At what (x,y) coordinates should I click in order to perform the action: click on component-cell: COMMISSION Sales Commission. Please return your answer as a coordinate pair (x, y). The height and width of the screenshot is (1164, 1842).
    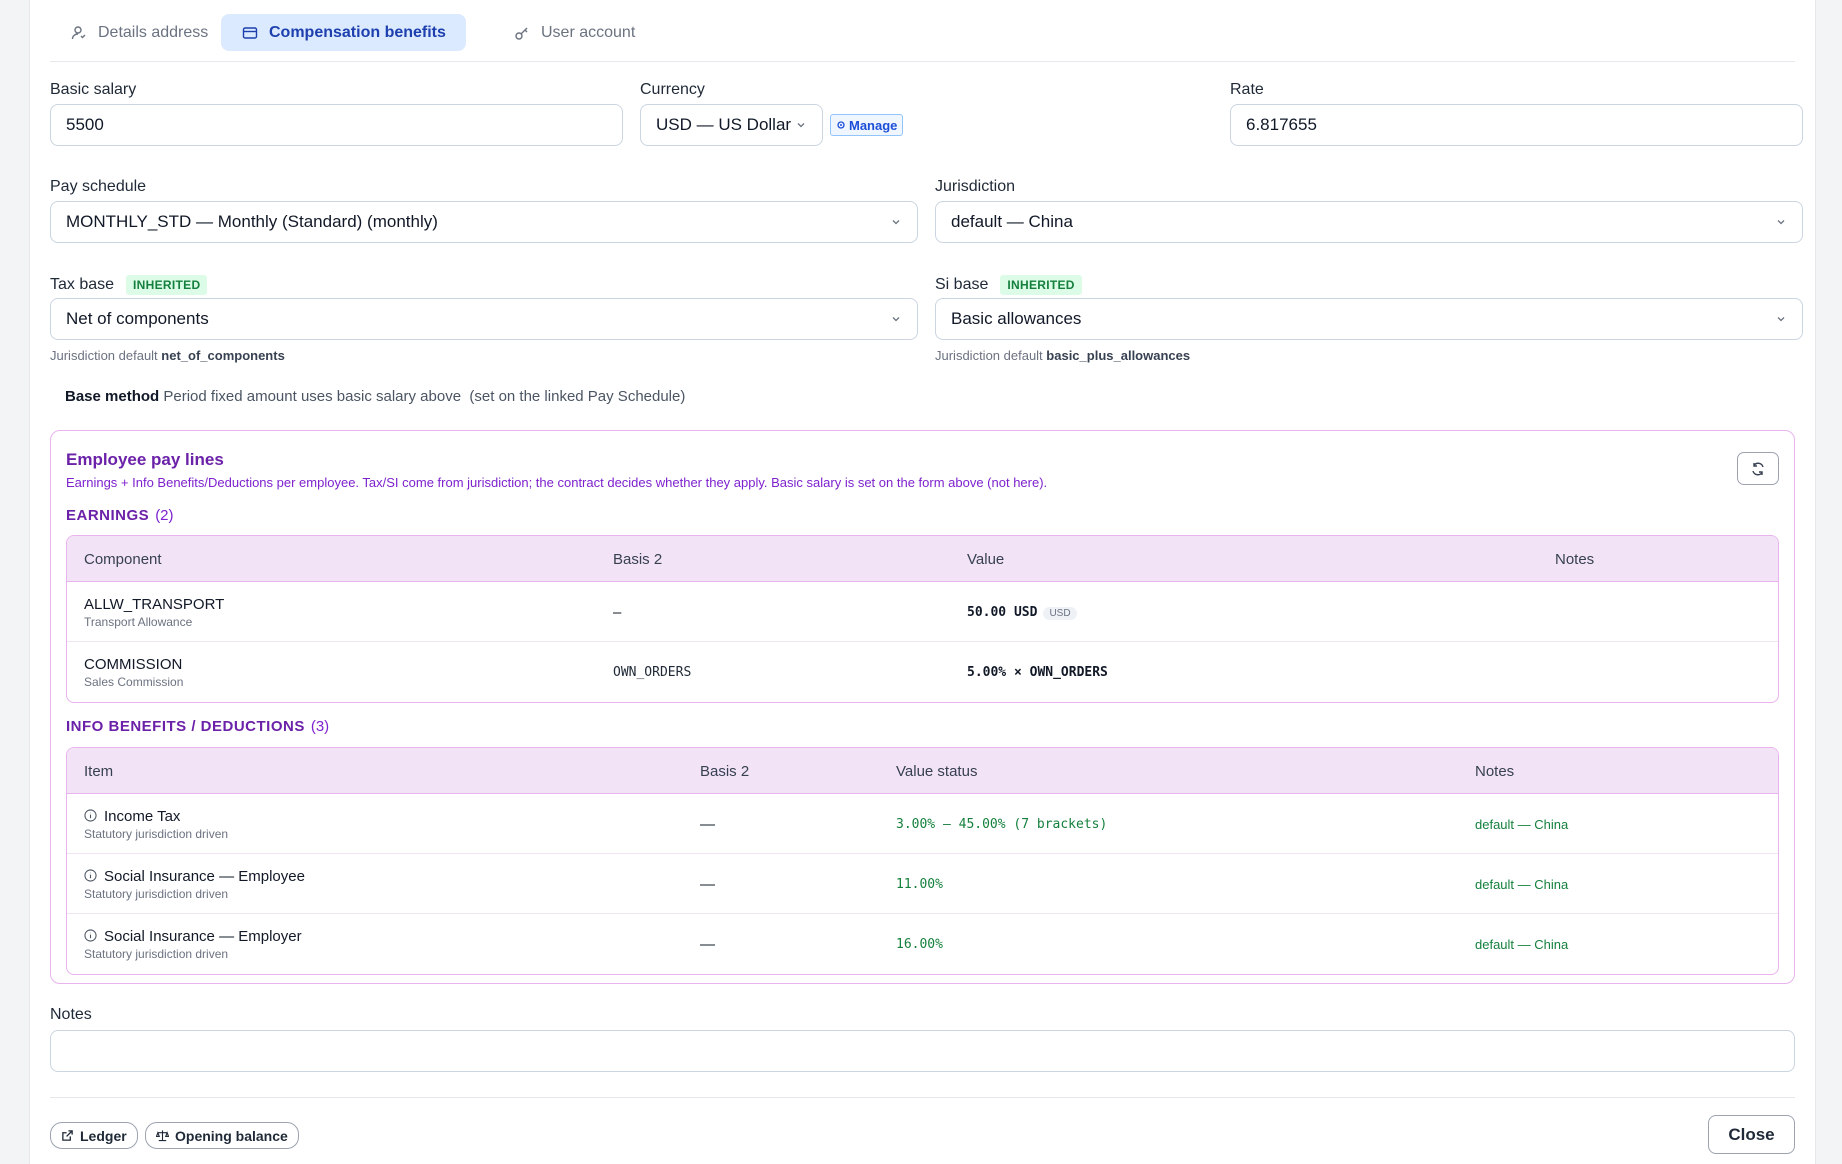
    Looking at the image, I should click on (133, 672).